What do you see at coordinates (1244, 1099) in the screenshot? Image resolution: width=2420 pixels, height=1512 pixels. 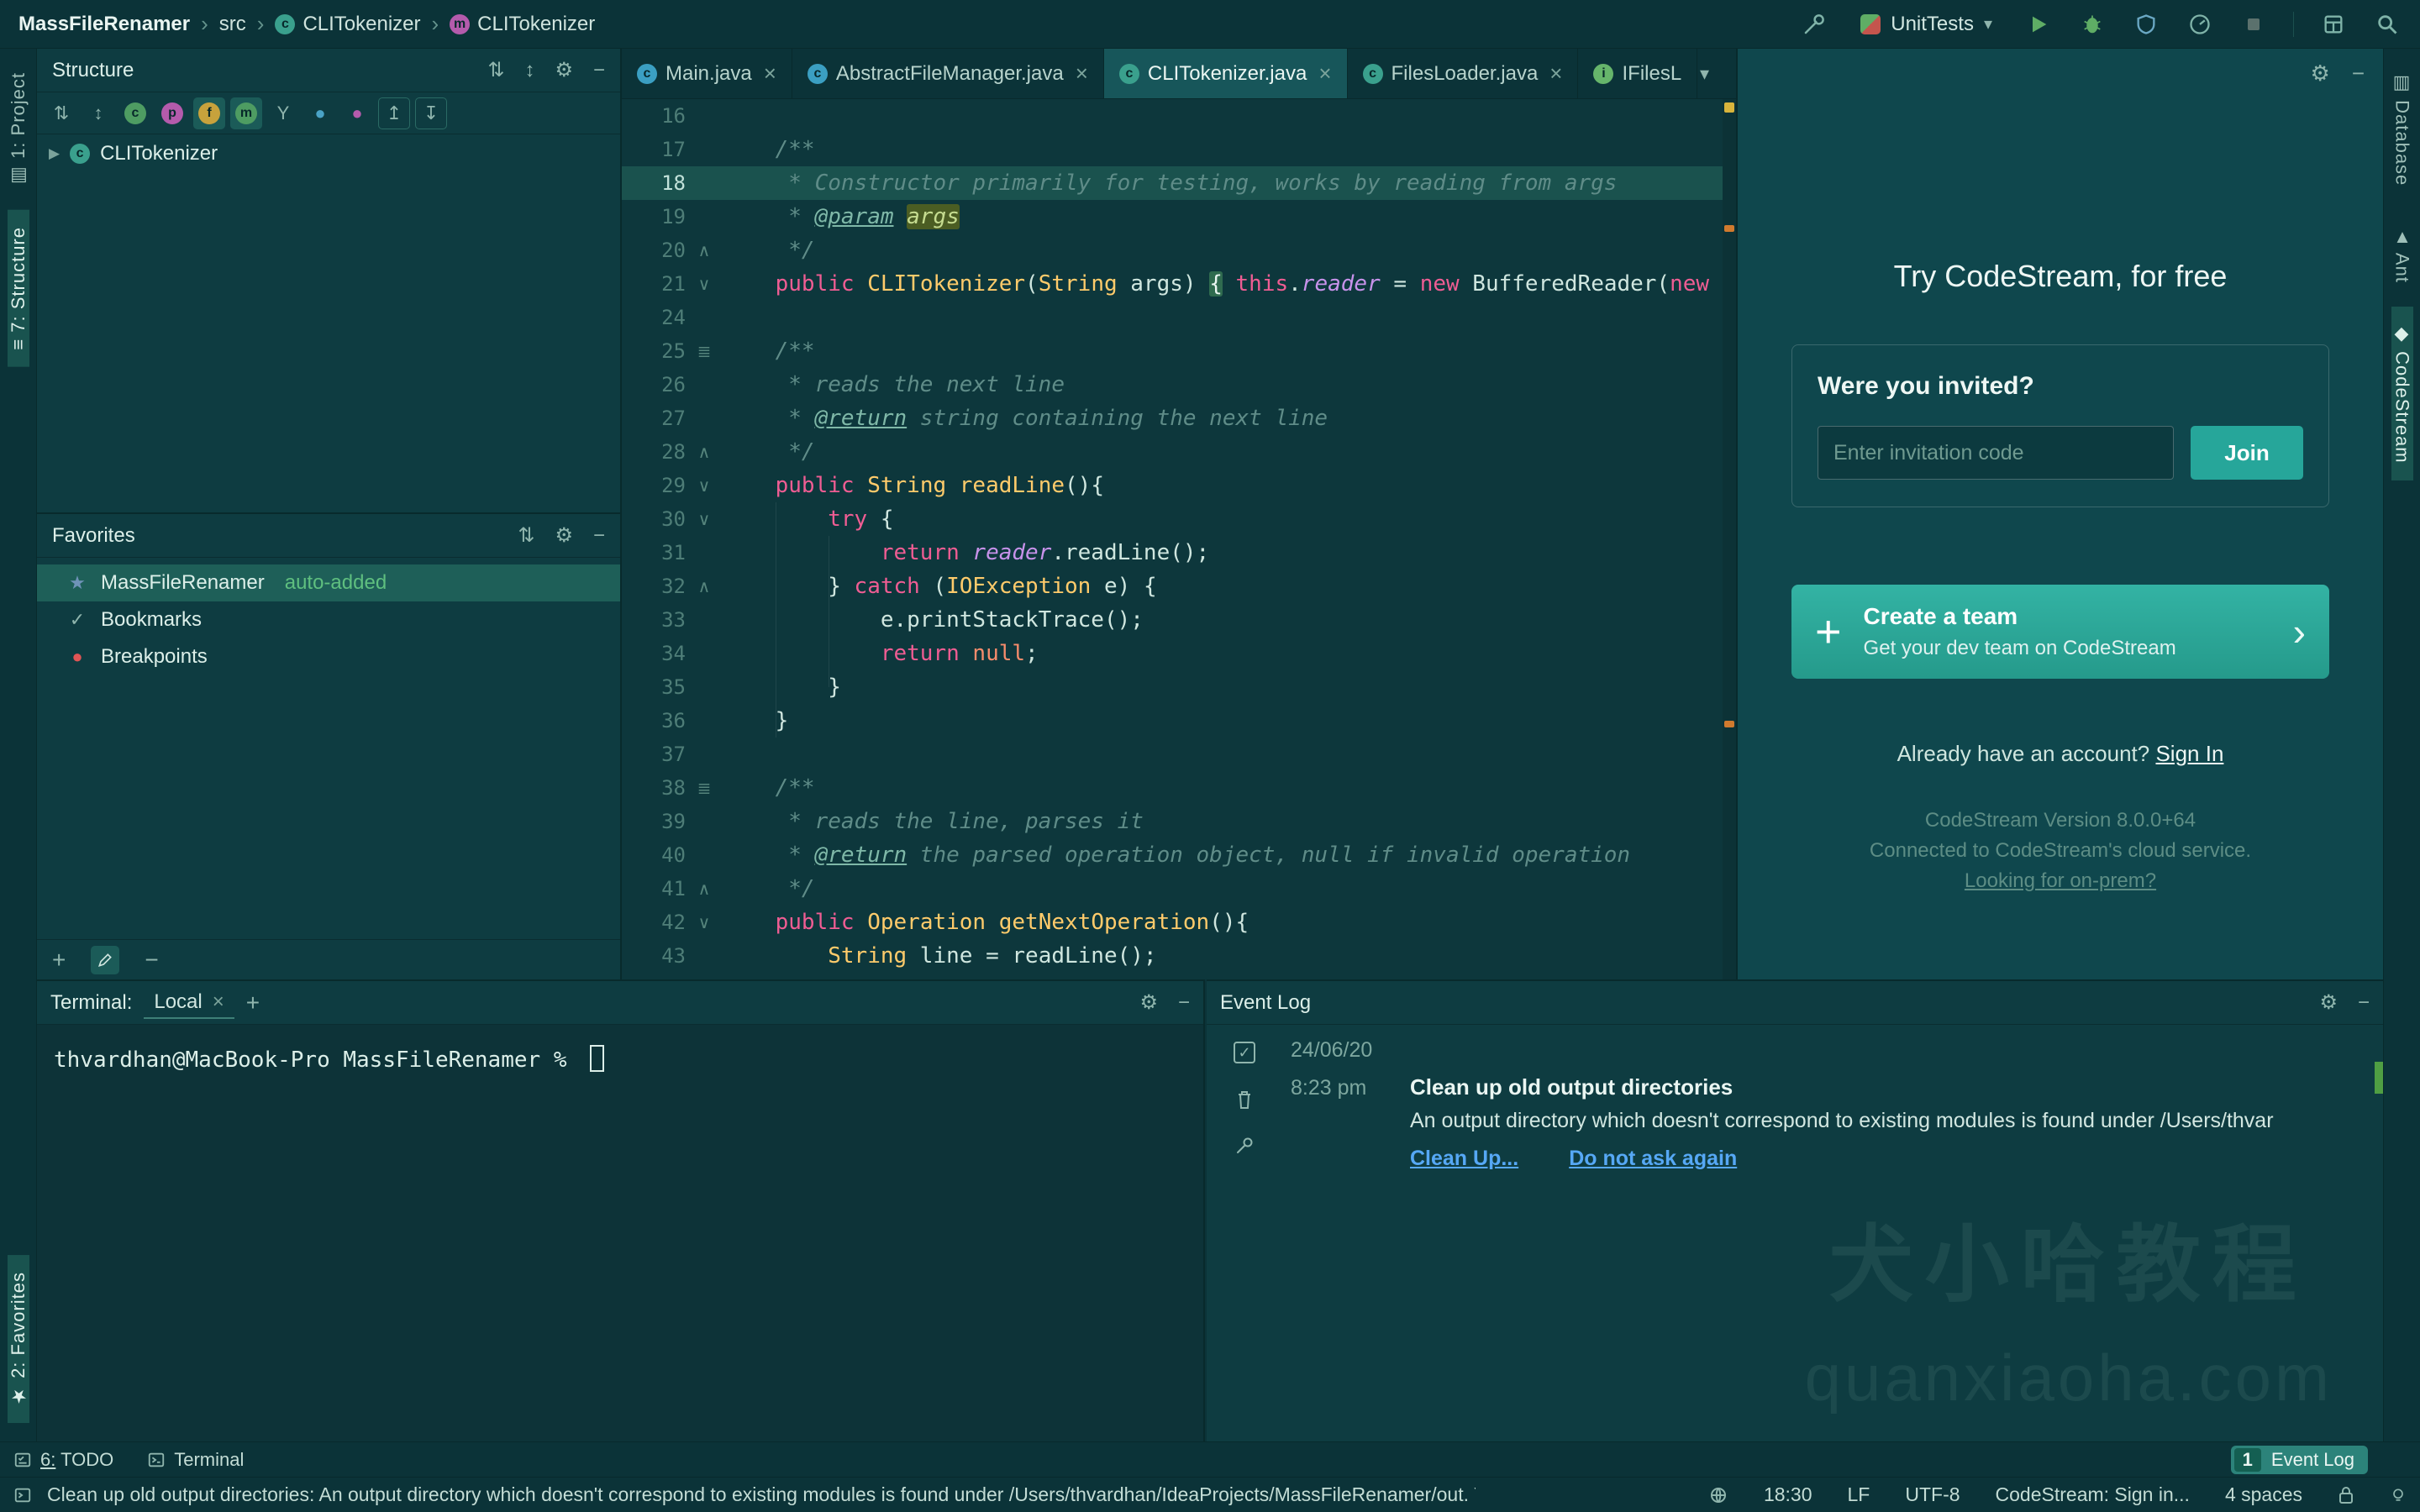 I see `trash-icon` at bounding box center [1244, 1099].